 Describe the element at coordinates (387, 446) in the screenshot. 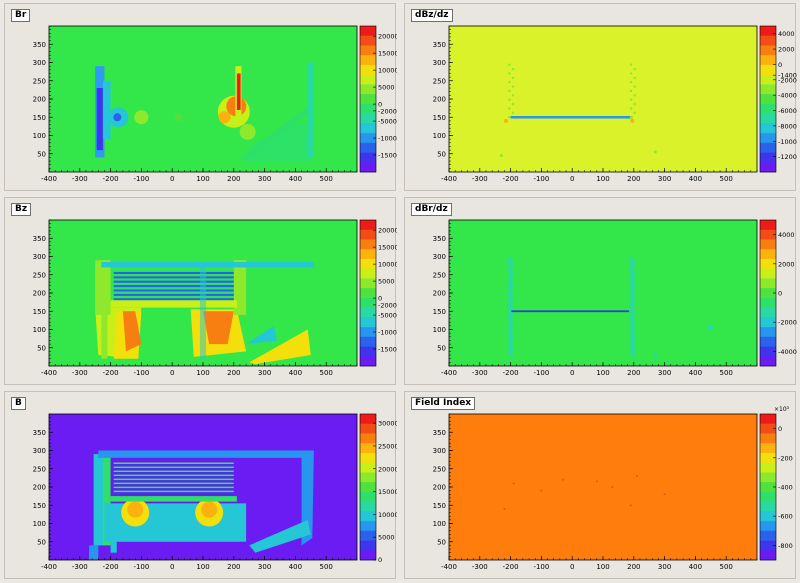

I see `colorbar-label: 25000` at that location.